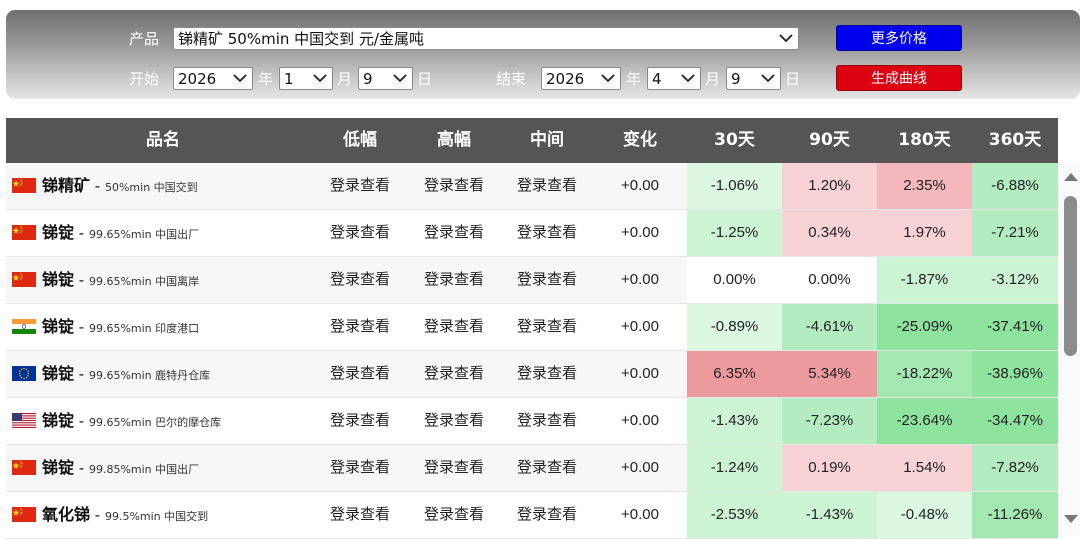 The width and height of the screenshot is (1080, 540). What do you see at coordinates (385, 78) in the screenshot?
I see `start-day-select: 9` at bounding box center [385, 78].